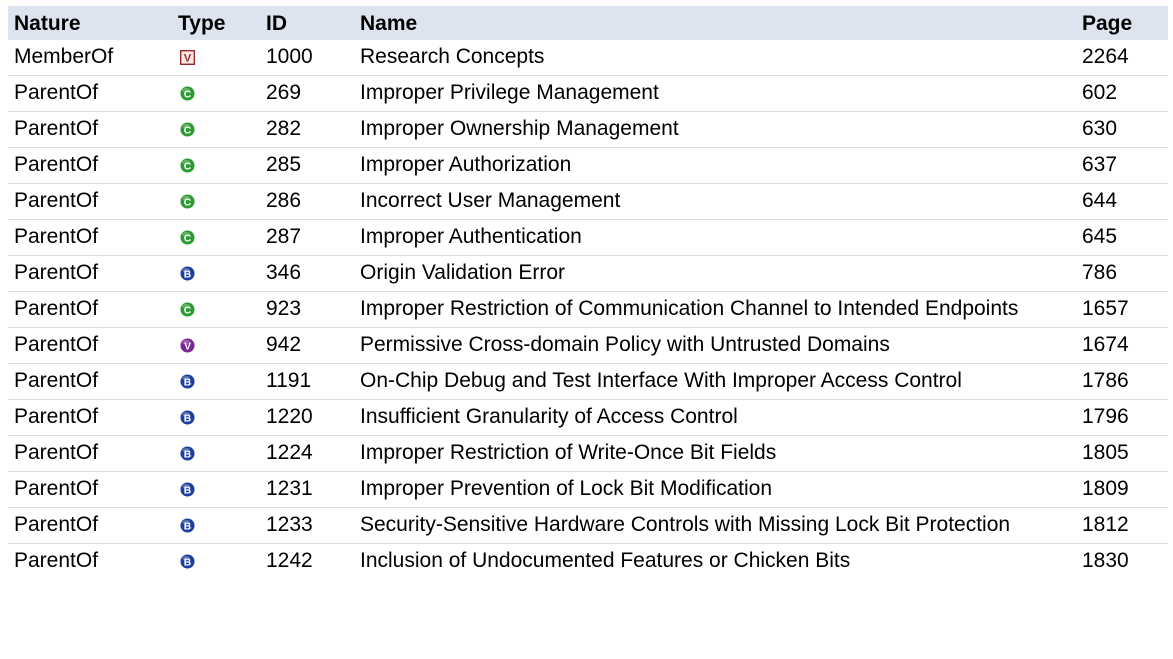 This screenshot has width=1173, height=659. Describe the element at coordinates (307, 129) in the screenshot. I see `cell-id: 282` at that location.